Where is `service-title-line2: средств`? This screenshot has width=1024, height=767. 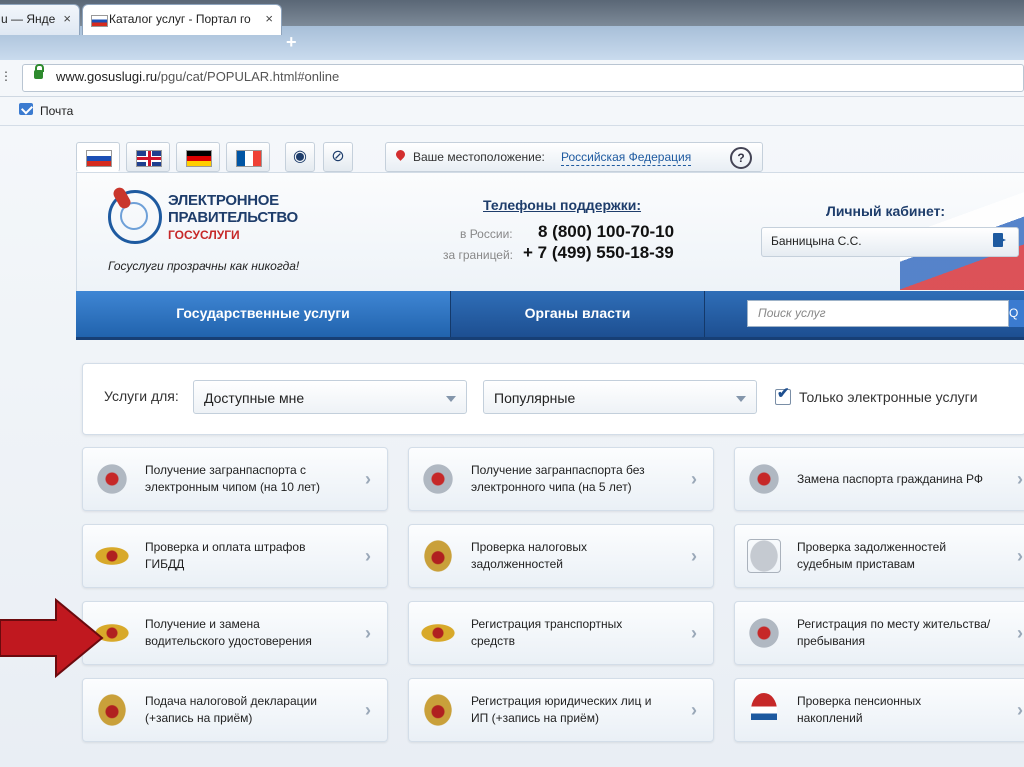 service-title-line2: средств is located at coordinates (493, 641).